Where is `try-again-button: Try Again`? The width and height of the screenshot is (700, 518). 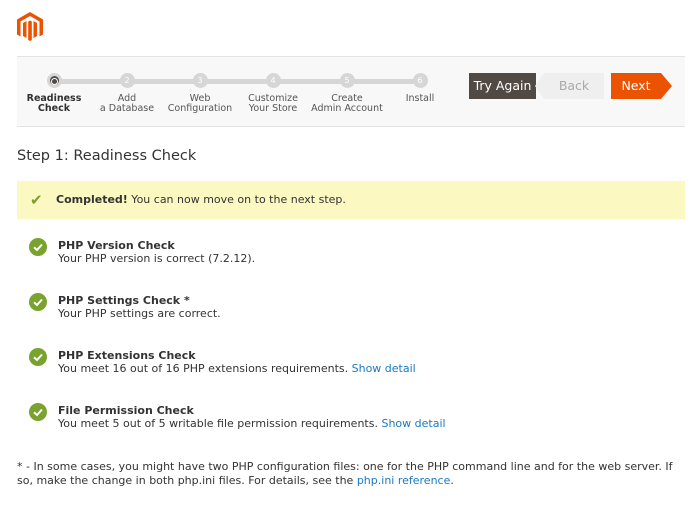
try-again-button: Try Again is located at coordinates (502, 86).